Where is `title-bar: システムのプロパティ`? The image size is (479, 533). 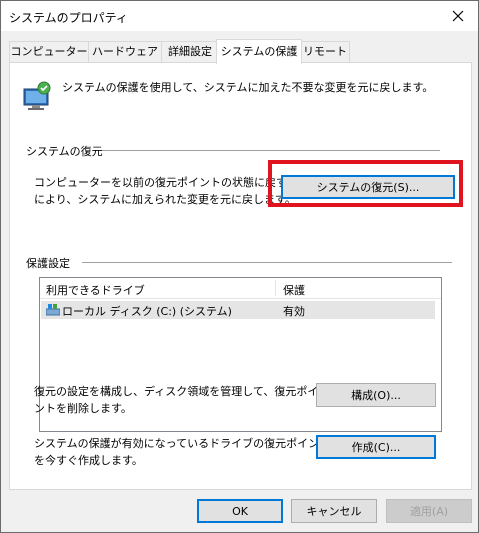
title-bar: システムのプロパティ is located at coordinates (239, 16).